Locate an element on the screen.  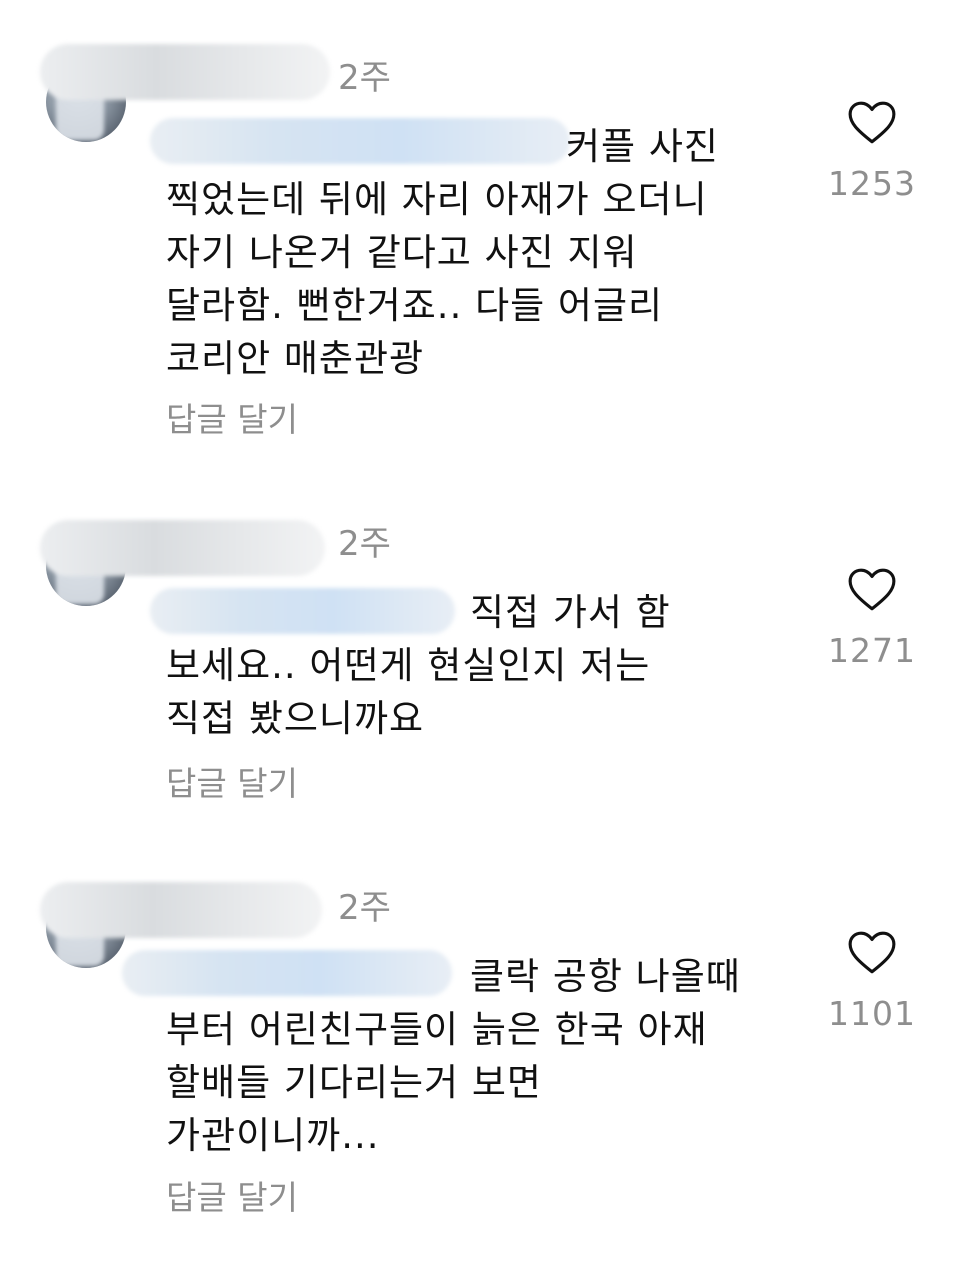
comment-text: 직접 가서 함 보세요.. 어떤게 현실인지 저는 직접 봤으니까요 is located at coordinates (481, 665).